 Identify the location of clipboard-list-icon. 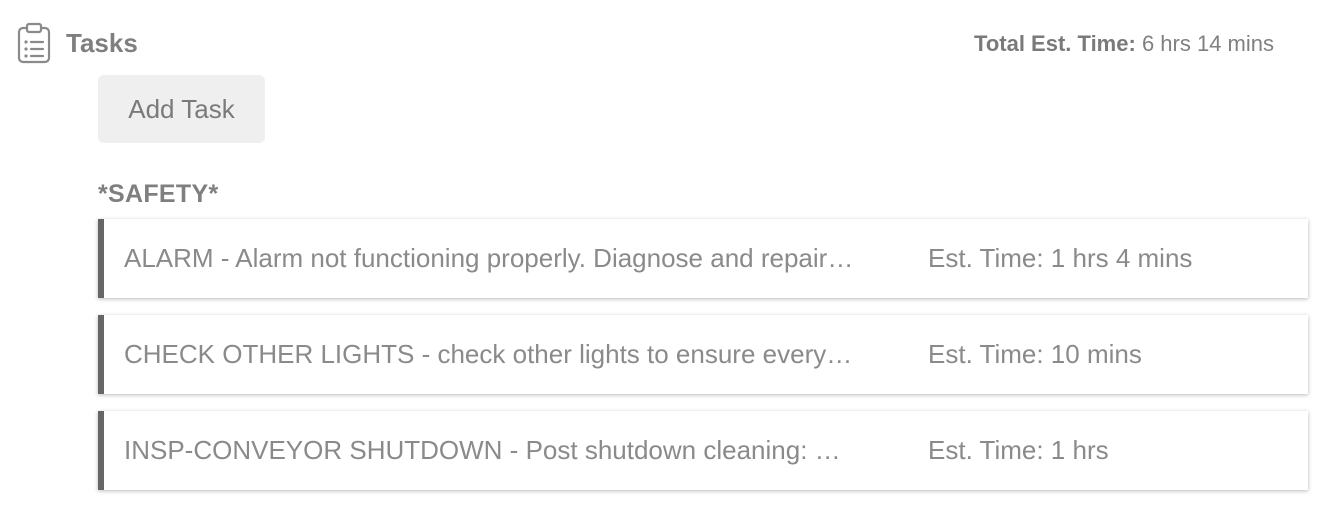
(34, 43).